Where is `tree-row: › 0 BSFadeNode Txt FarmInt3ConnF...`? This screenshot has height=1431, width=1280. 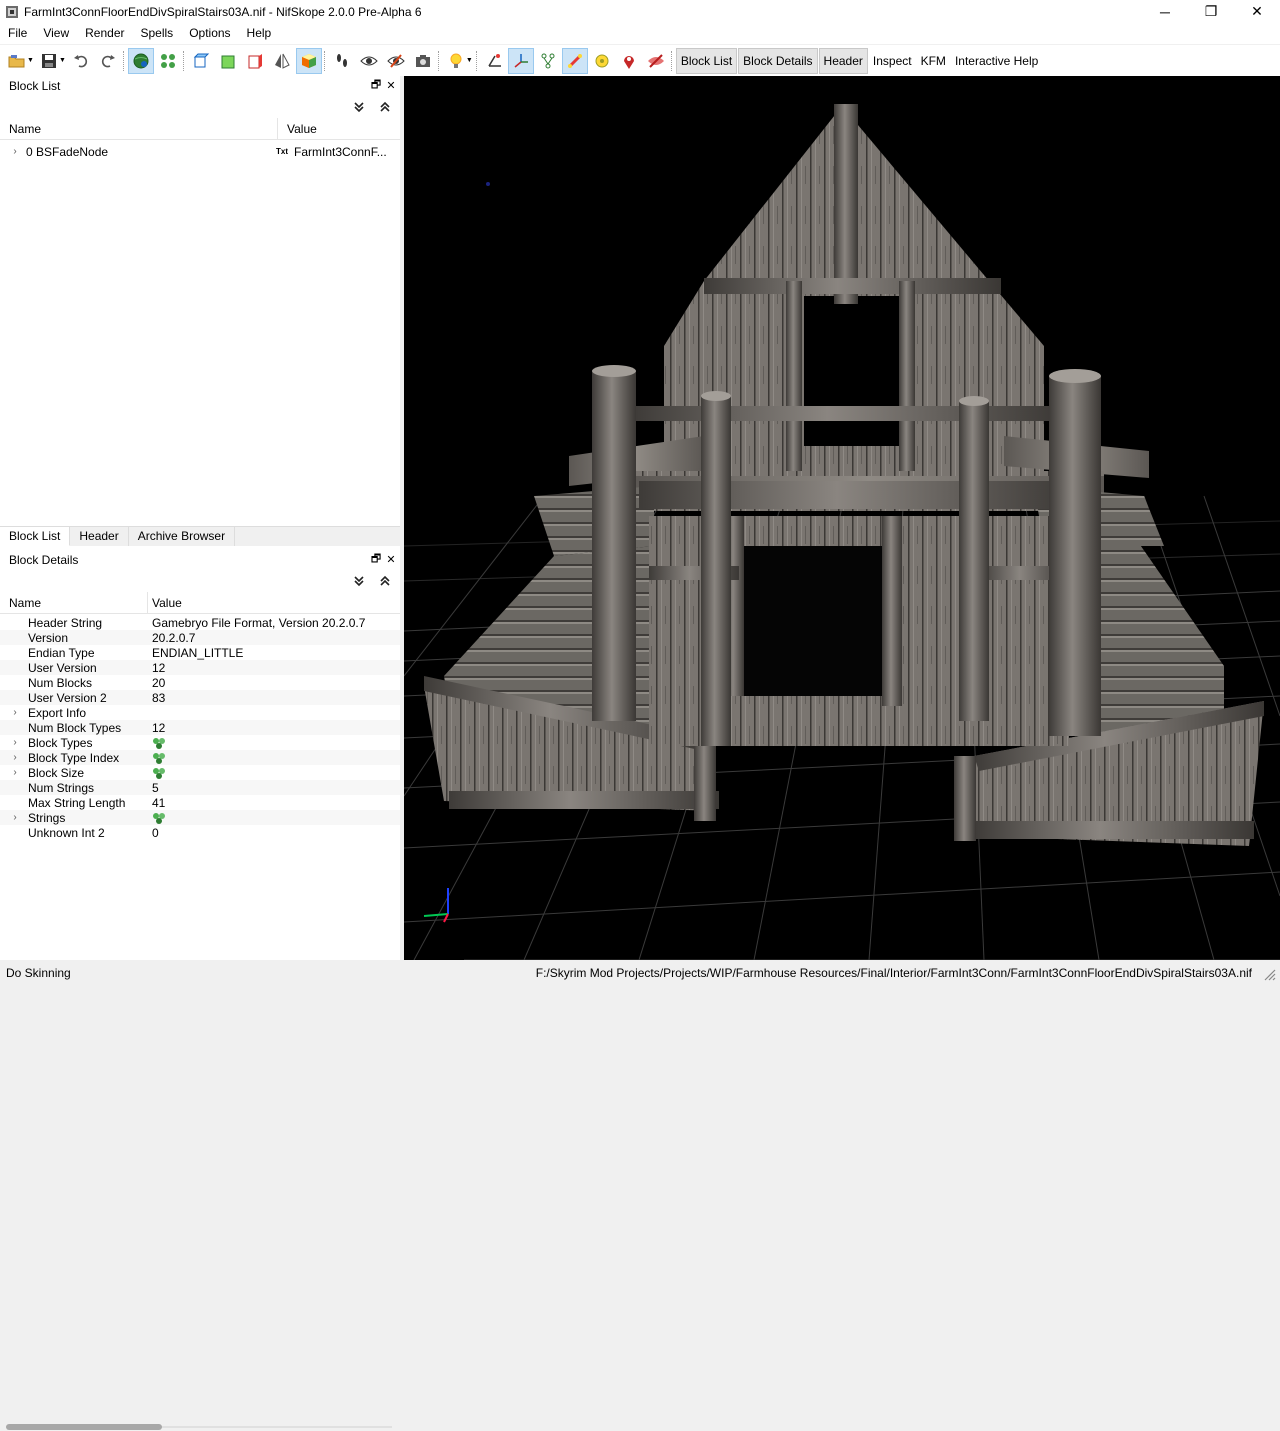
tree-row: › 0 BSFadeNode Txt FarmInt3ConnF... is located at coordinates (200, 151).